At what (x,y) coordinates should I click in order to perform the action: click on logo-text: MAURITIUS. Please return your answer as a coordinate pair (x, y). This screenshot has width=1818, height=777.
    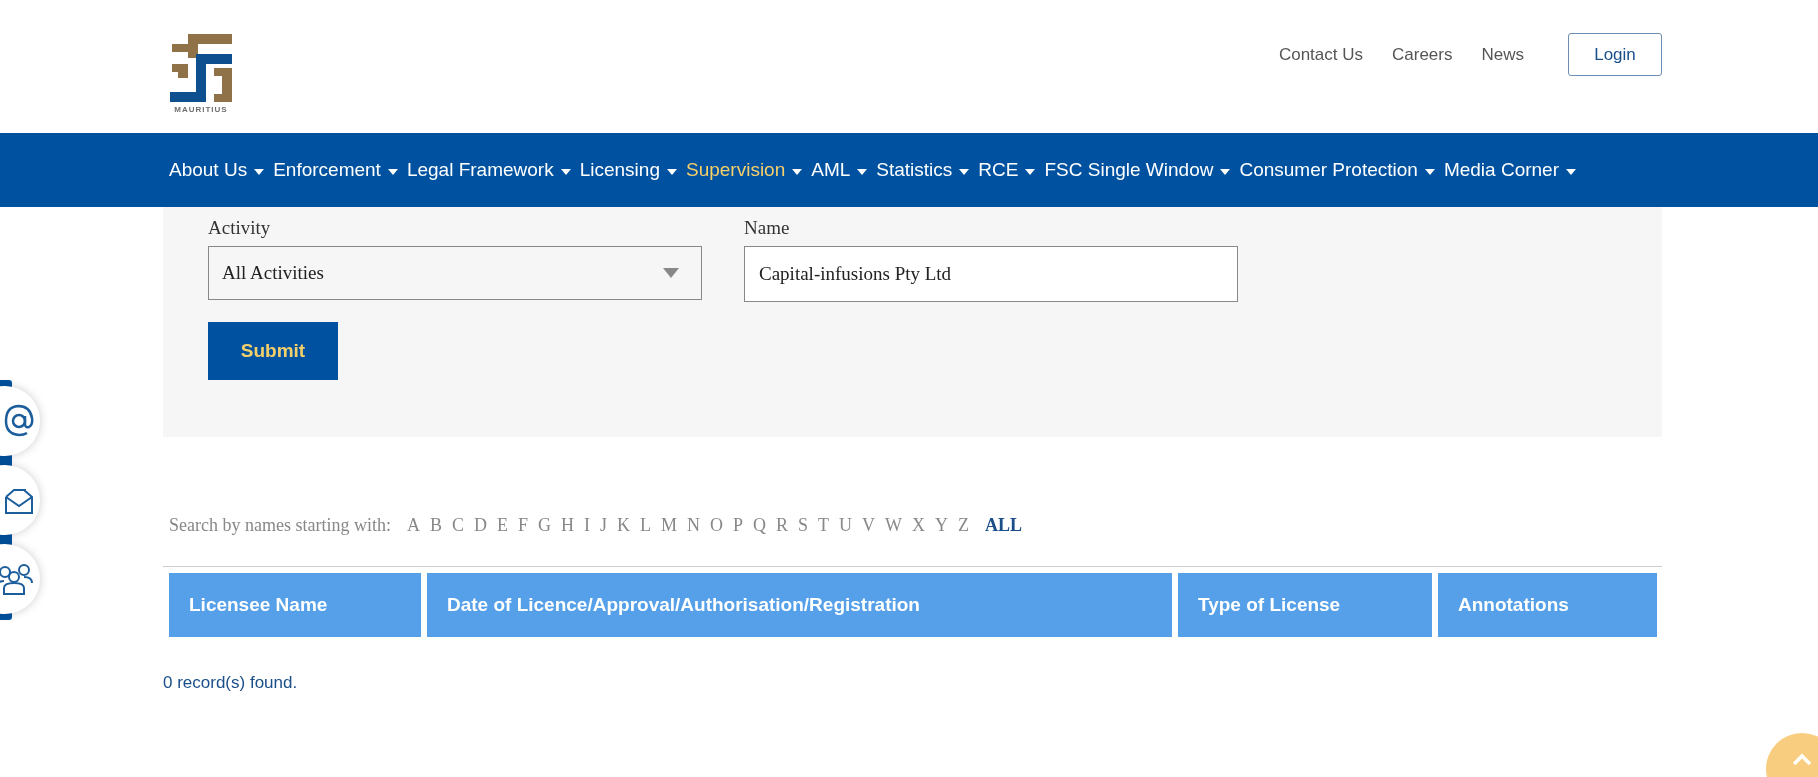
    Looking at the image, I should click on (201, 109).